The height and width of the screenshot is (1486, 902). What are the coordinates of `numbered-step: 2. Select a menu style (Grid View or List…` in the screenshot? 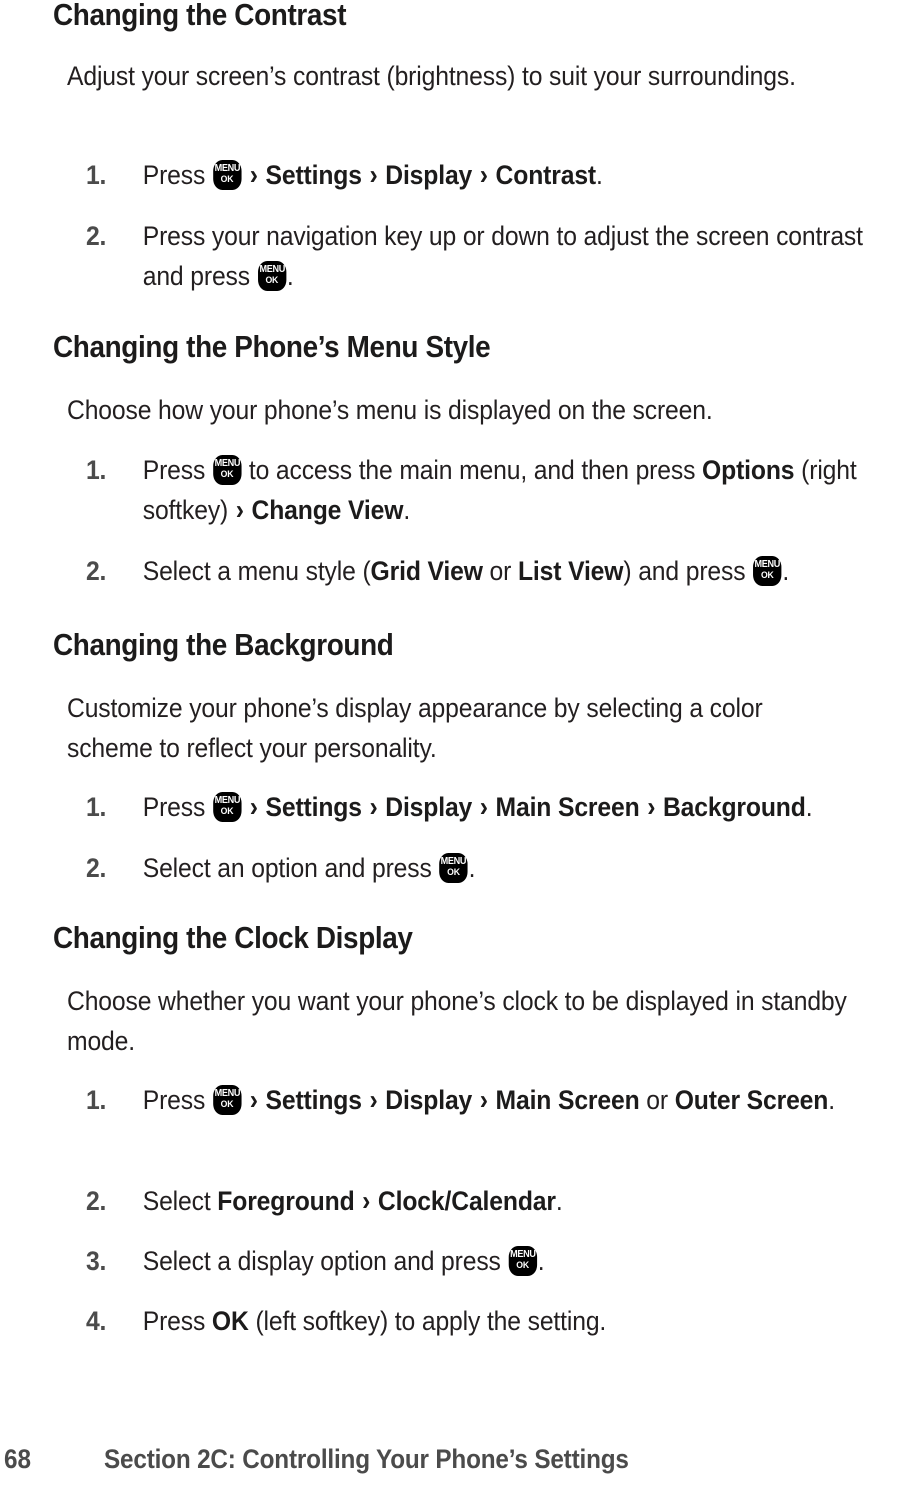 It's located at (488, 571).